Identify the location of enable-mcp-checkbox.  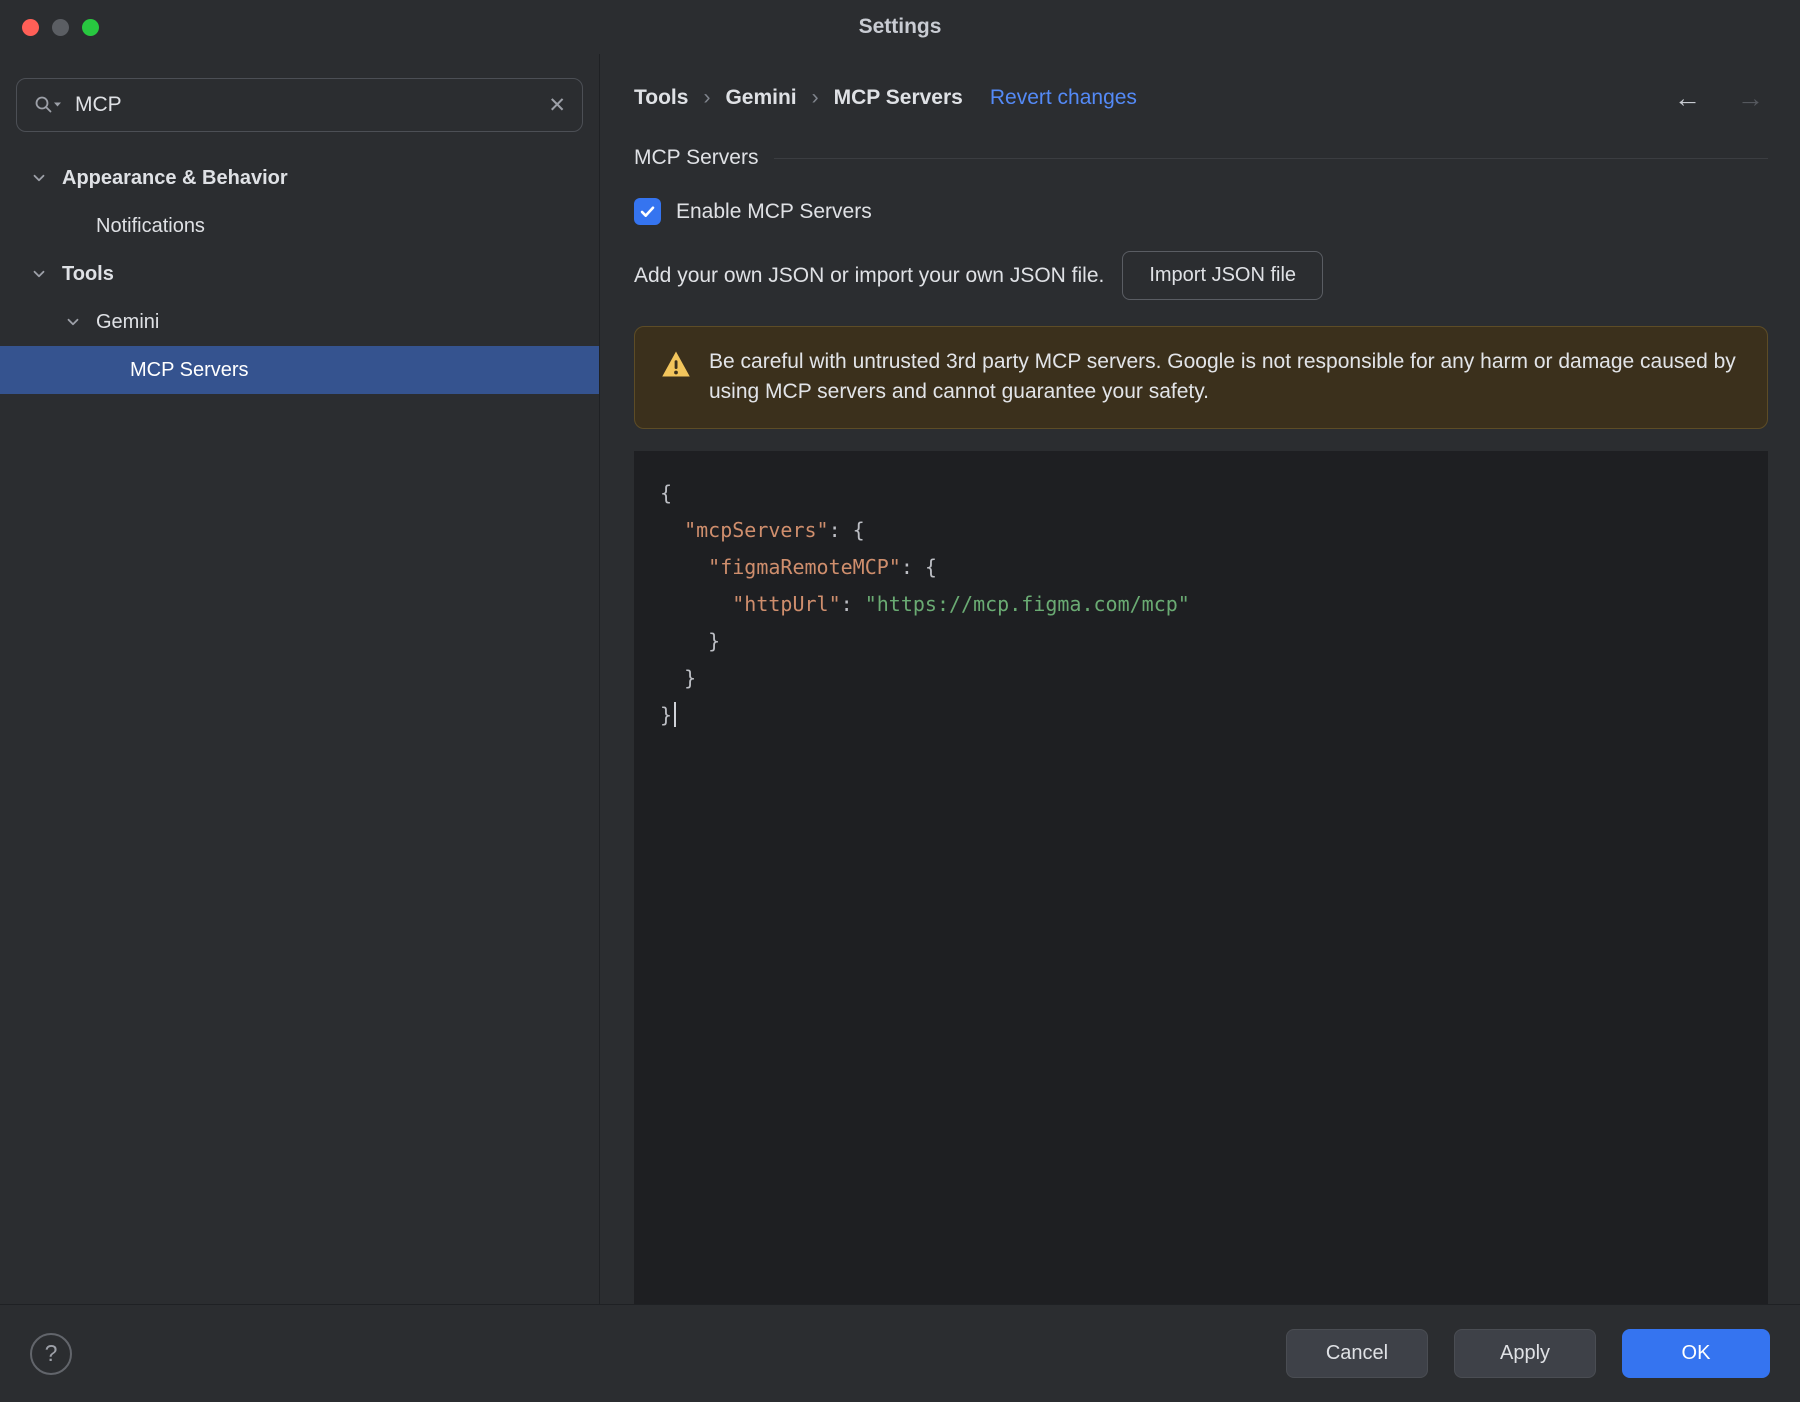
(647, 211).